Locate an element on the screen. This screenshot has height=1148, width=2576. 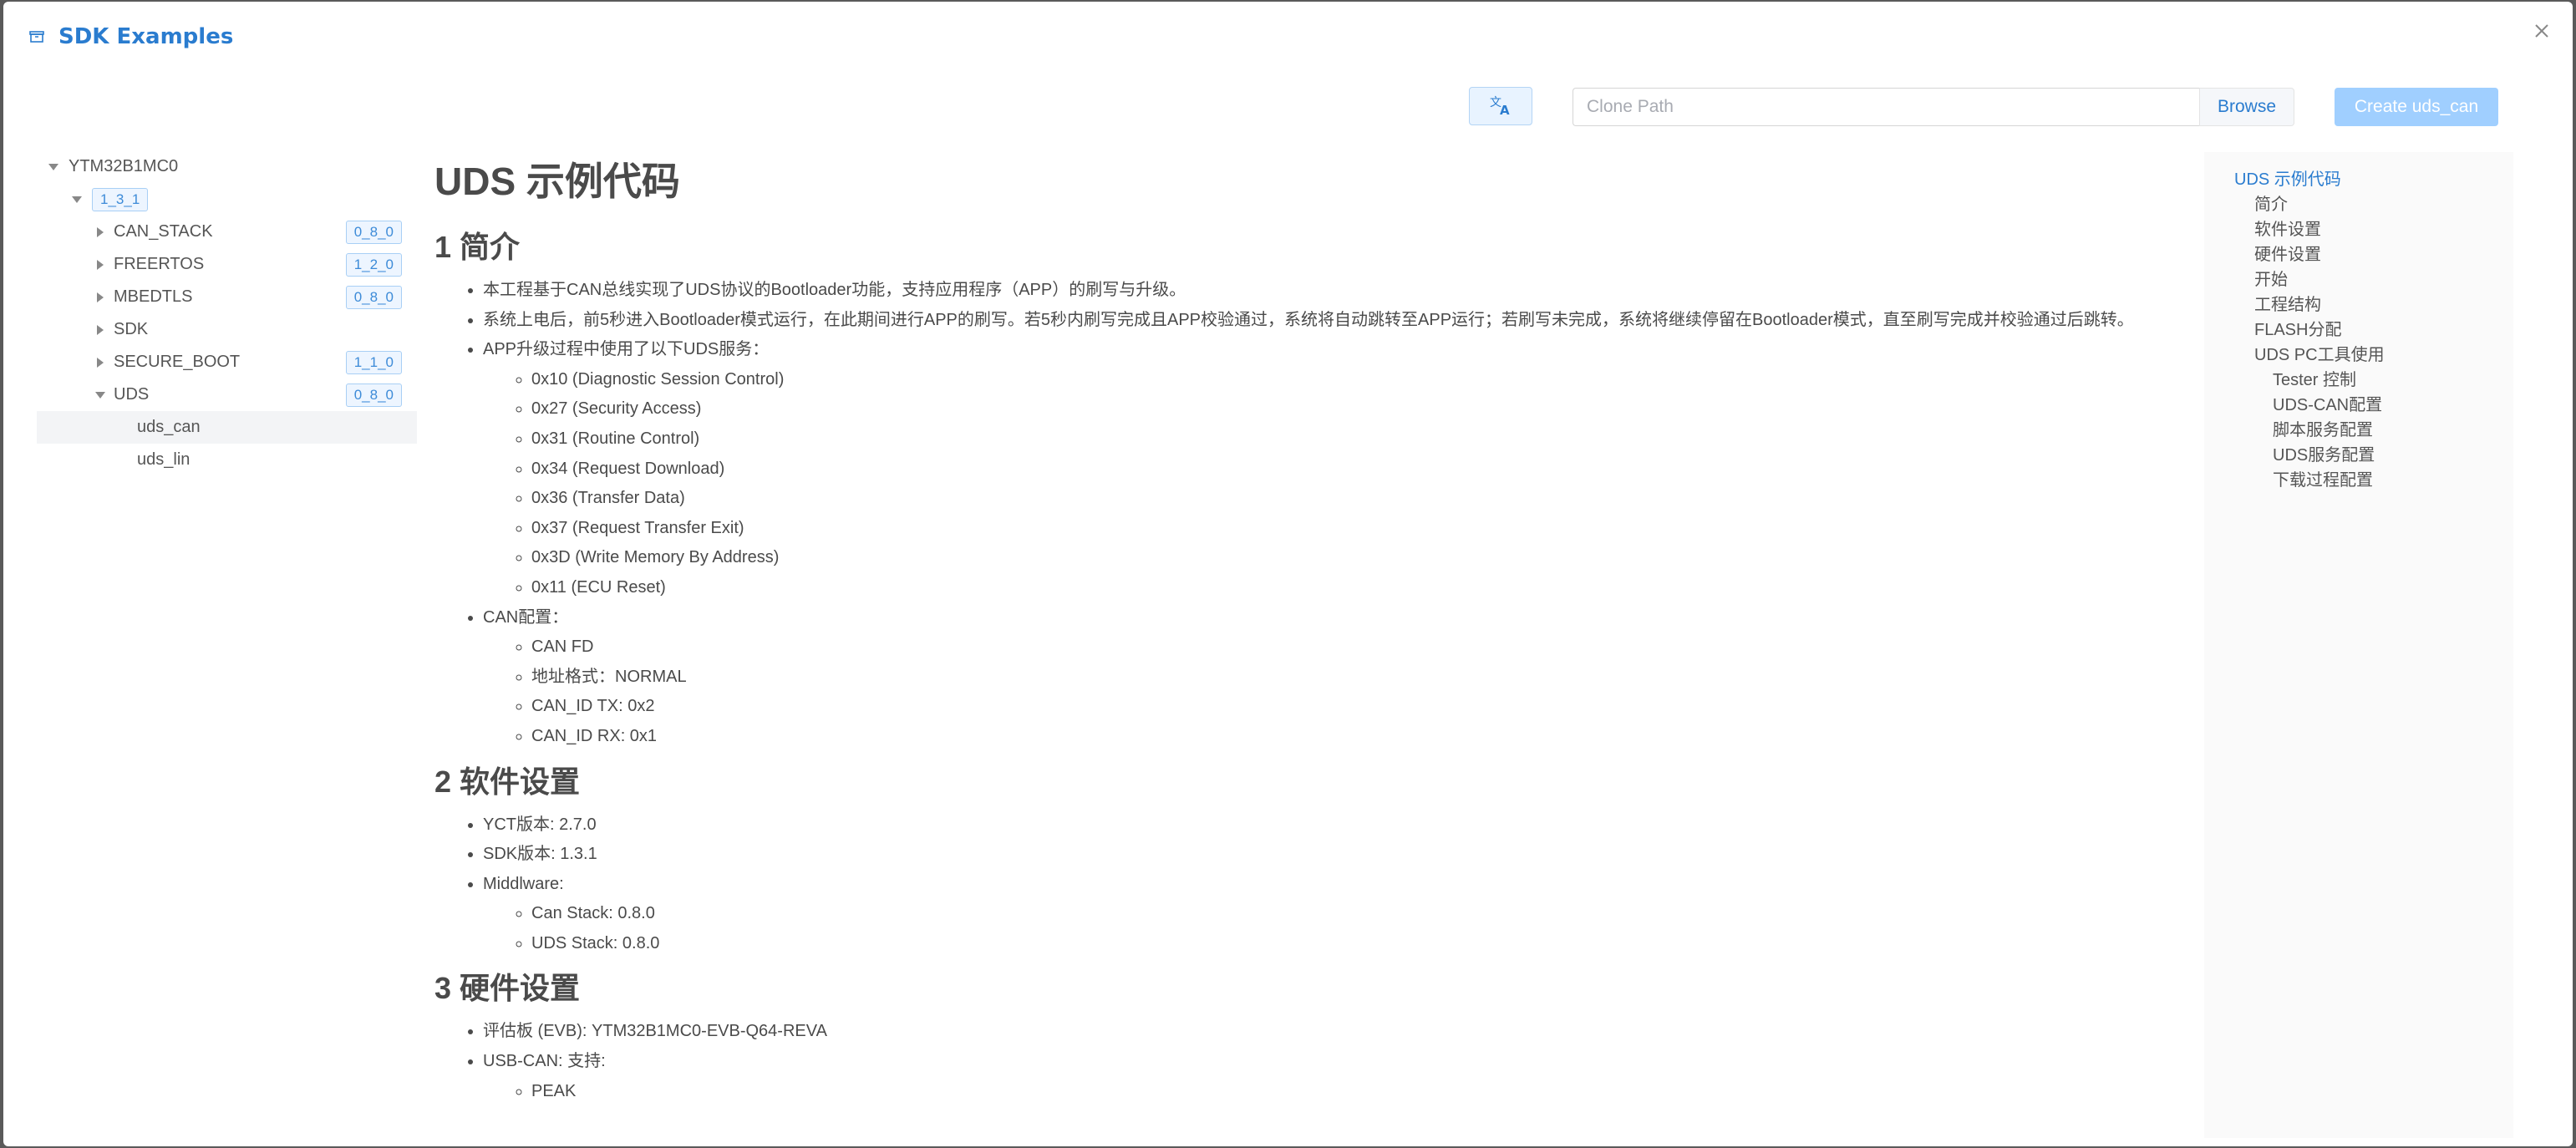
toc-item: Tester 控制 is located at coordinates (2358, 380).